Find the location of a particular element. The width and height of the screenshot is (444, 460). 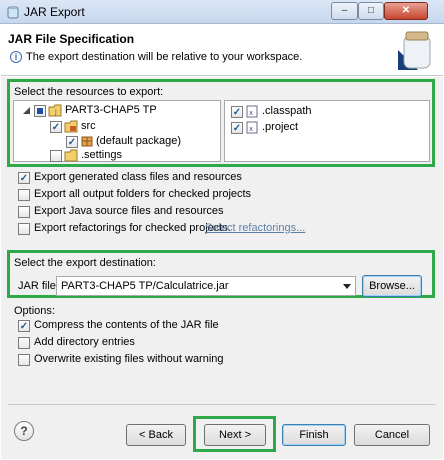

file-item-classpath: .classpath is located at coordinates (287, 111).